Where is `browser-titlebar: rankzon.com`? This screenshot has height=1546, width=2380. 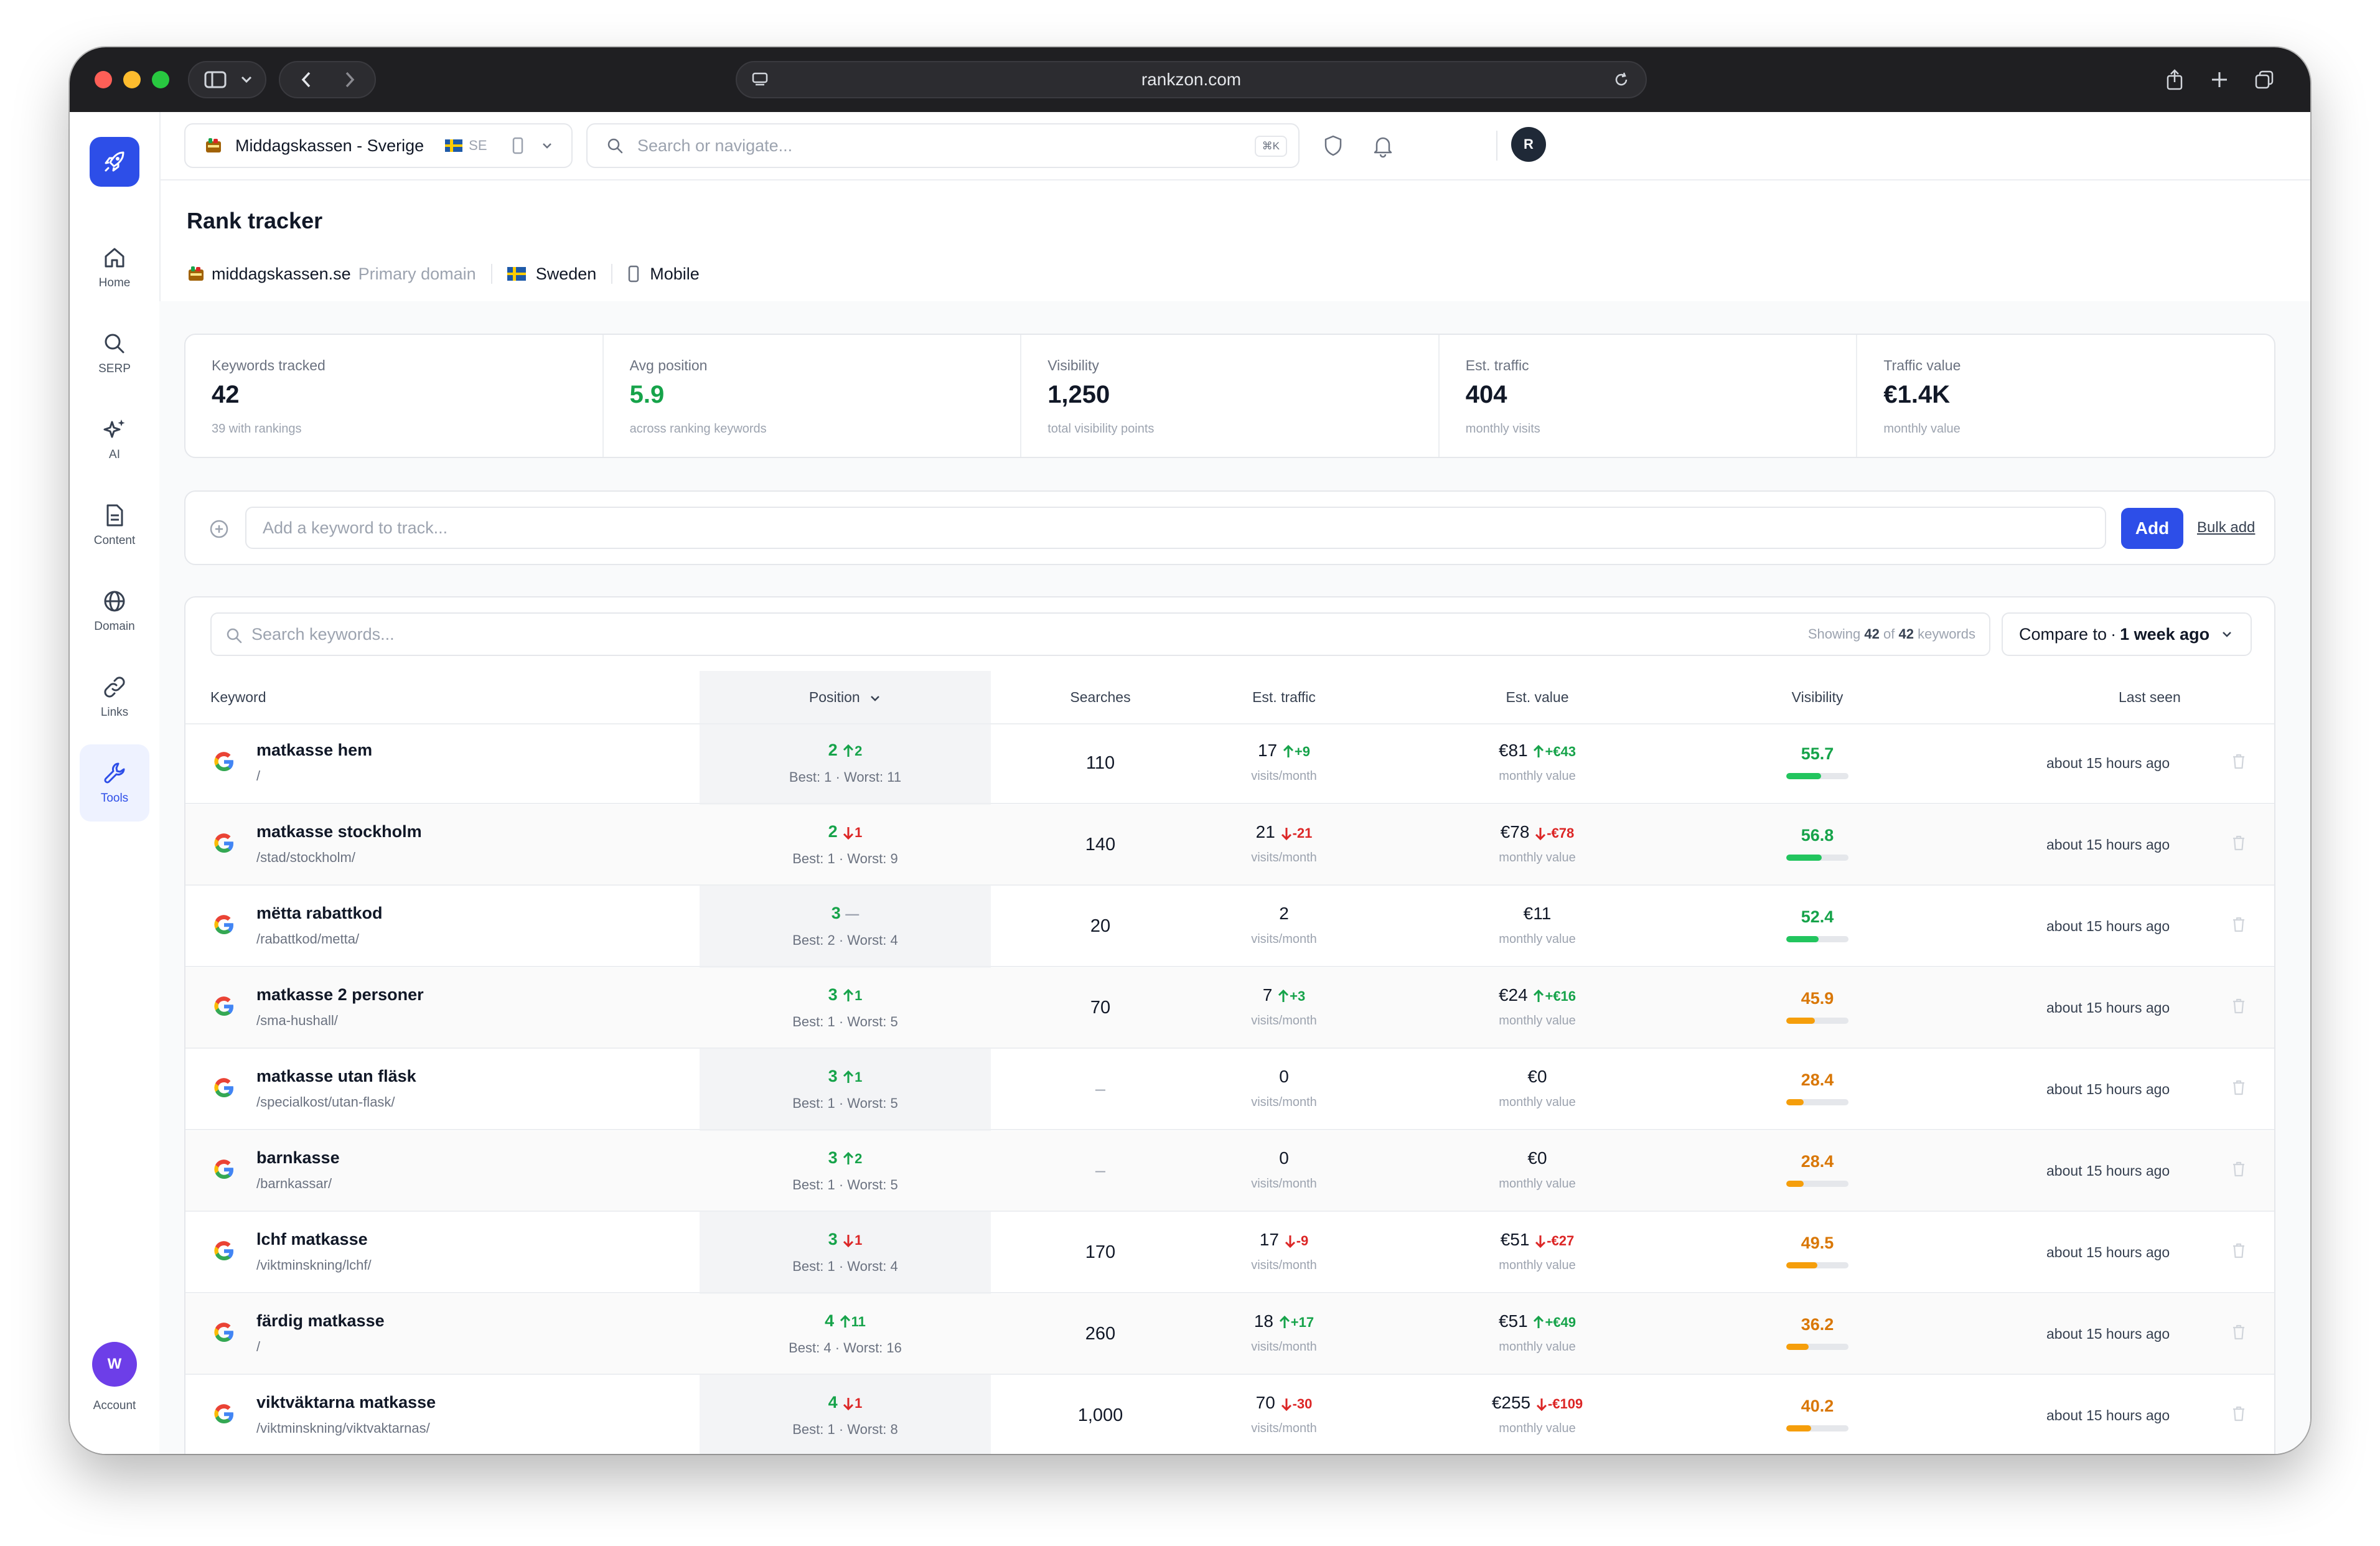
browser-titlebar: rankzon.com is located at coordinates (1190, 79).